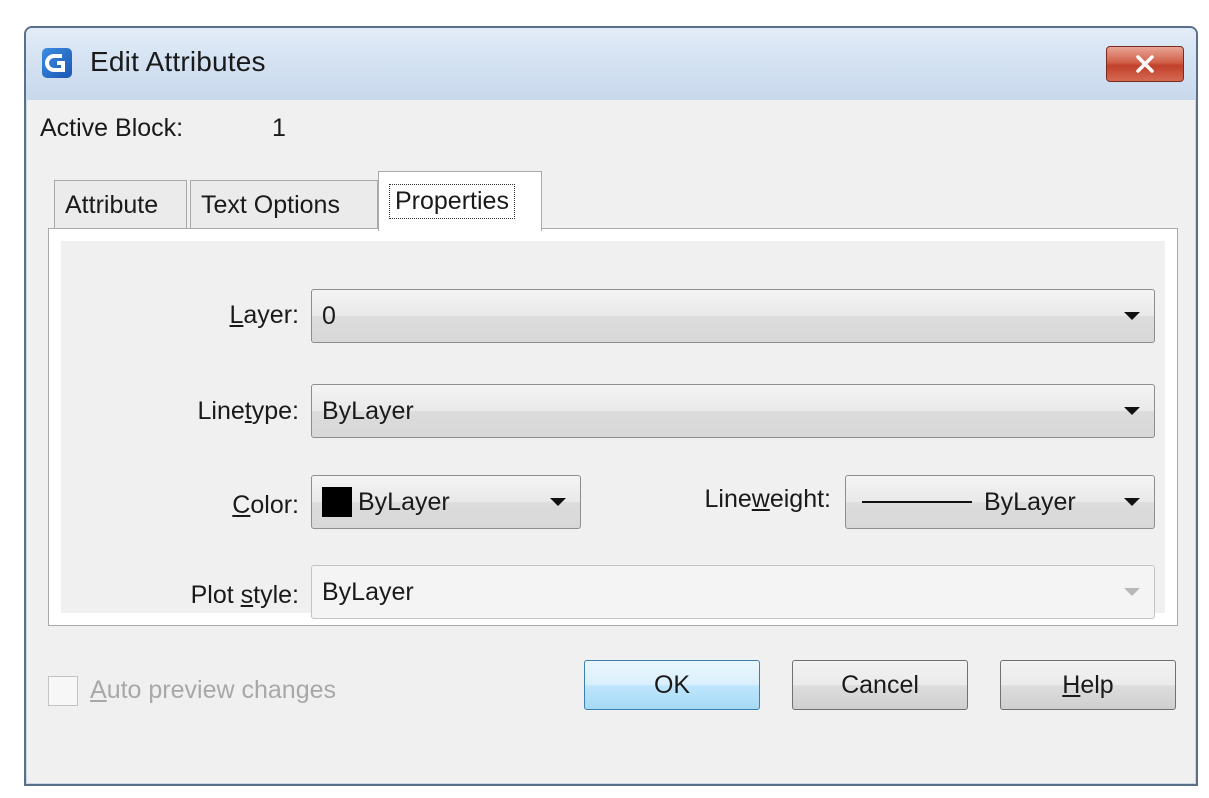  I want to click on linetype-select: ByLayer, so click(733, 411).